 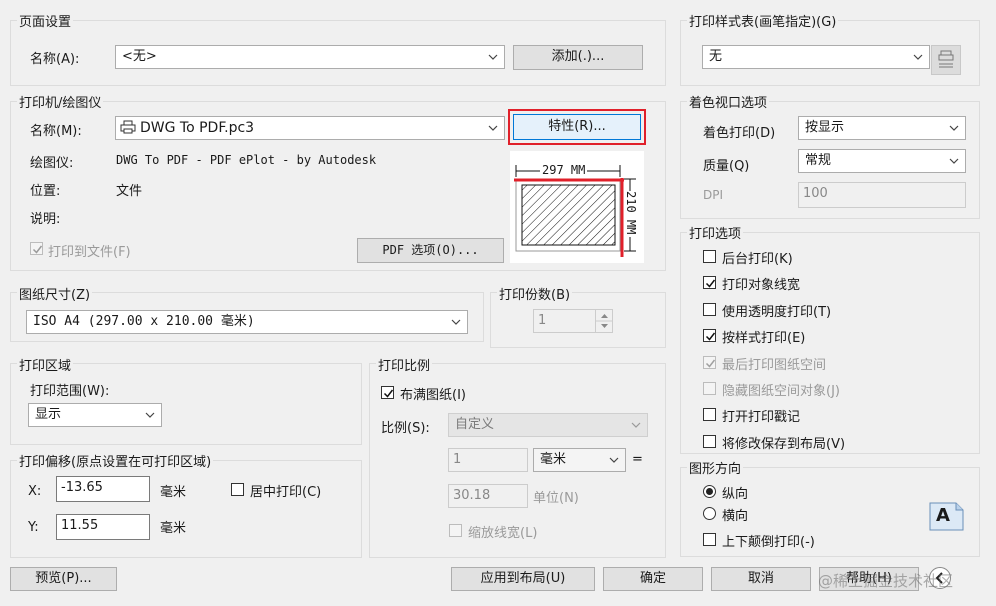 What do you see at coordinates (763, 20) in the screenshot?
I see `plot-style-title: 打印样式表(画笔指定)(G)` at bounding box center [763, 20].